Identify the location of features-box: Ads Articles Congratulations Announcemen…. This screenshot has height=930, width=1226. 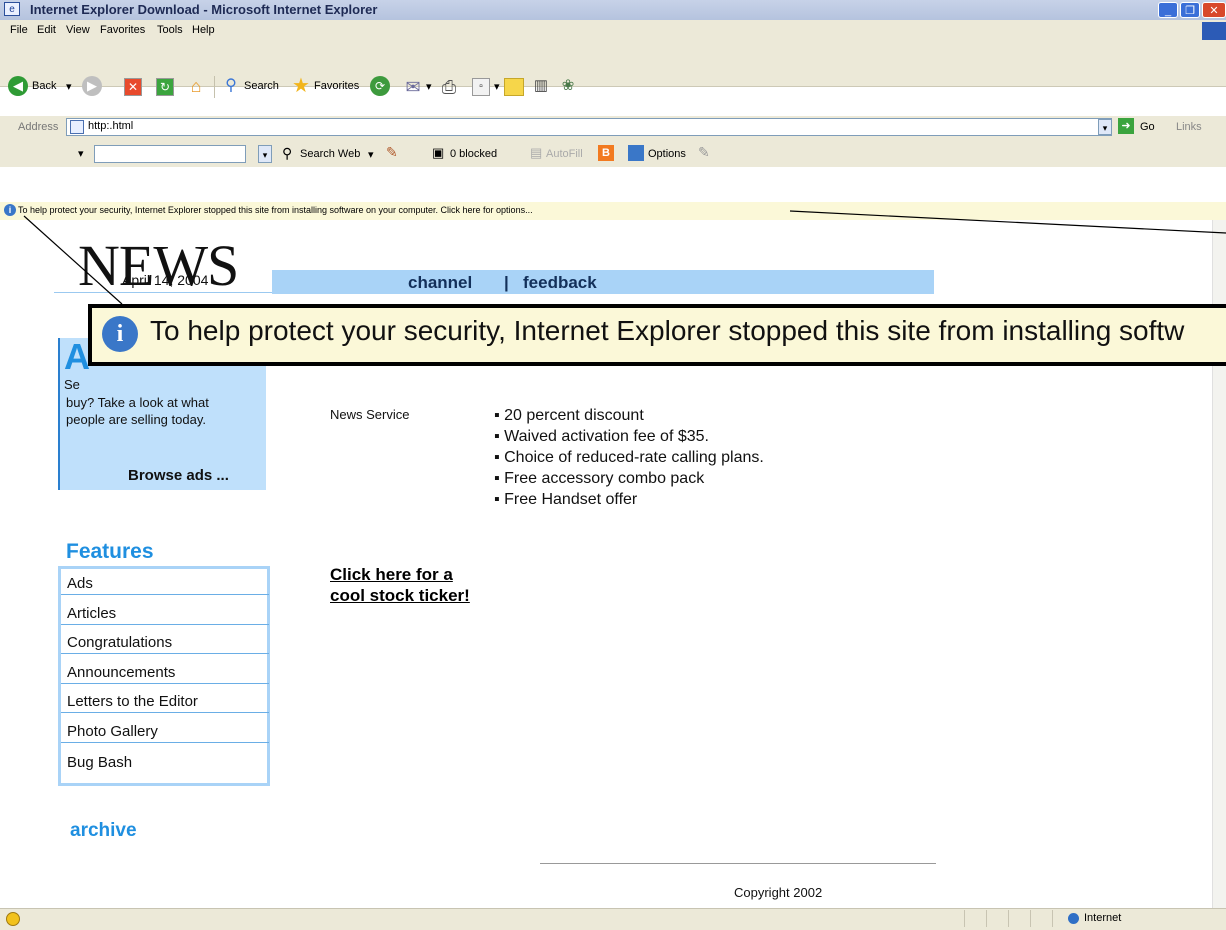
(164, 676).